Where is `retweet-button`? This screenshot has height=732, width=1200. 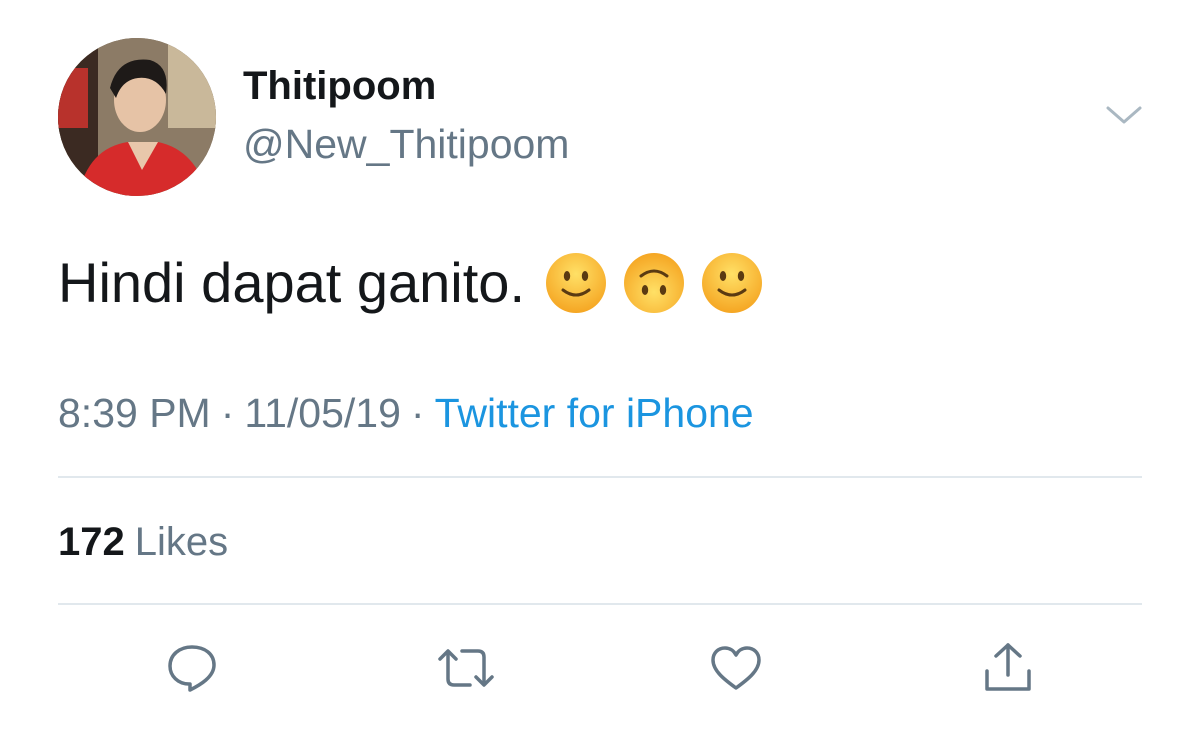
retweet-button is located at coordinates (466, 668).